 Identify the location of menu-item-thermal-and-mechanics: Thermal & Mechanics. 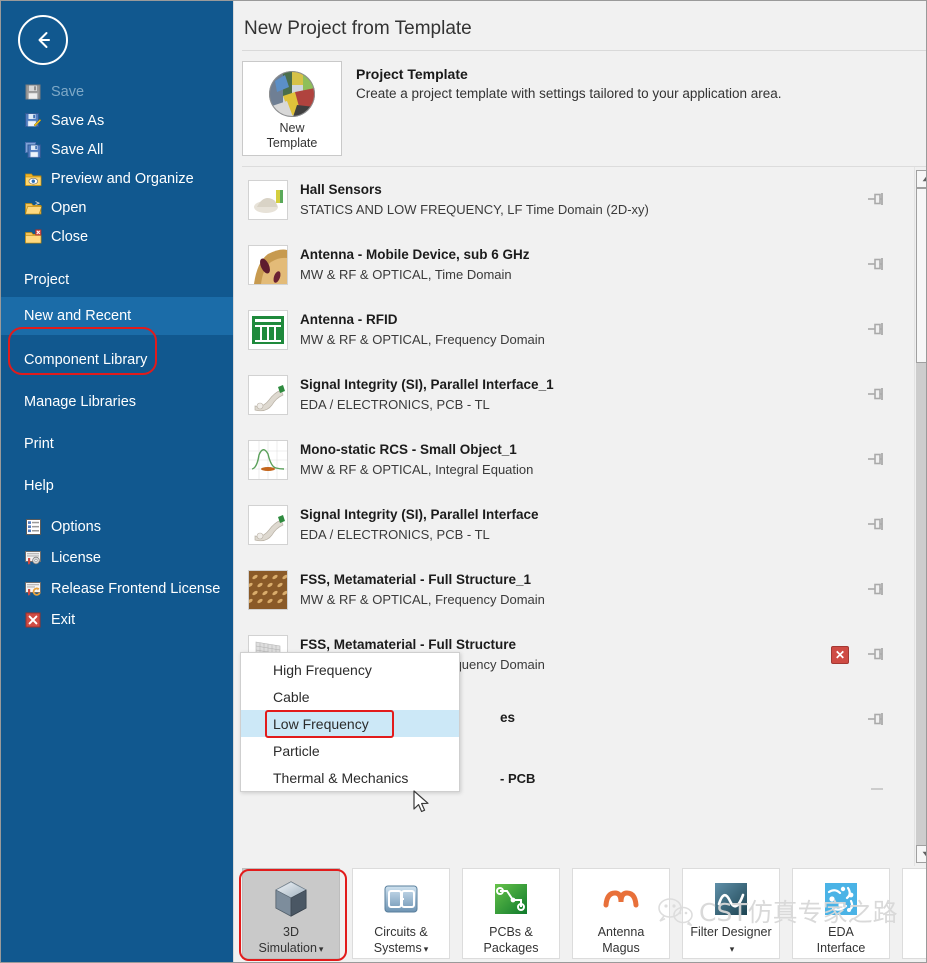
(350, 777).